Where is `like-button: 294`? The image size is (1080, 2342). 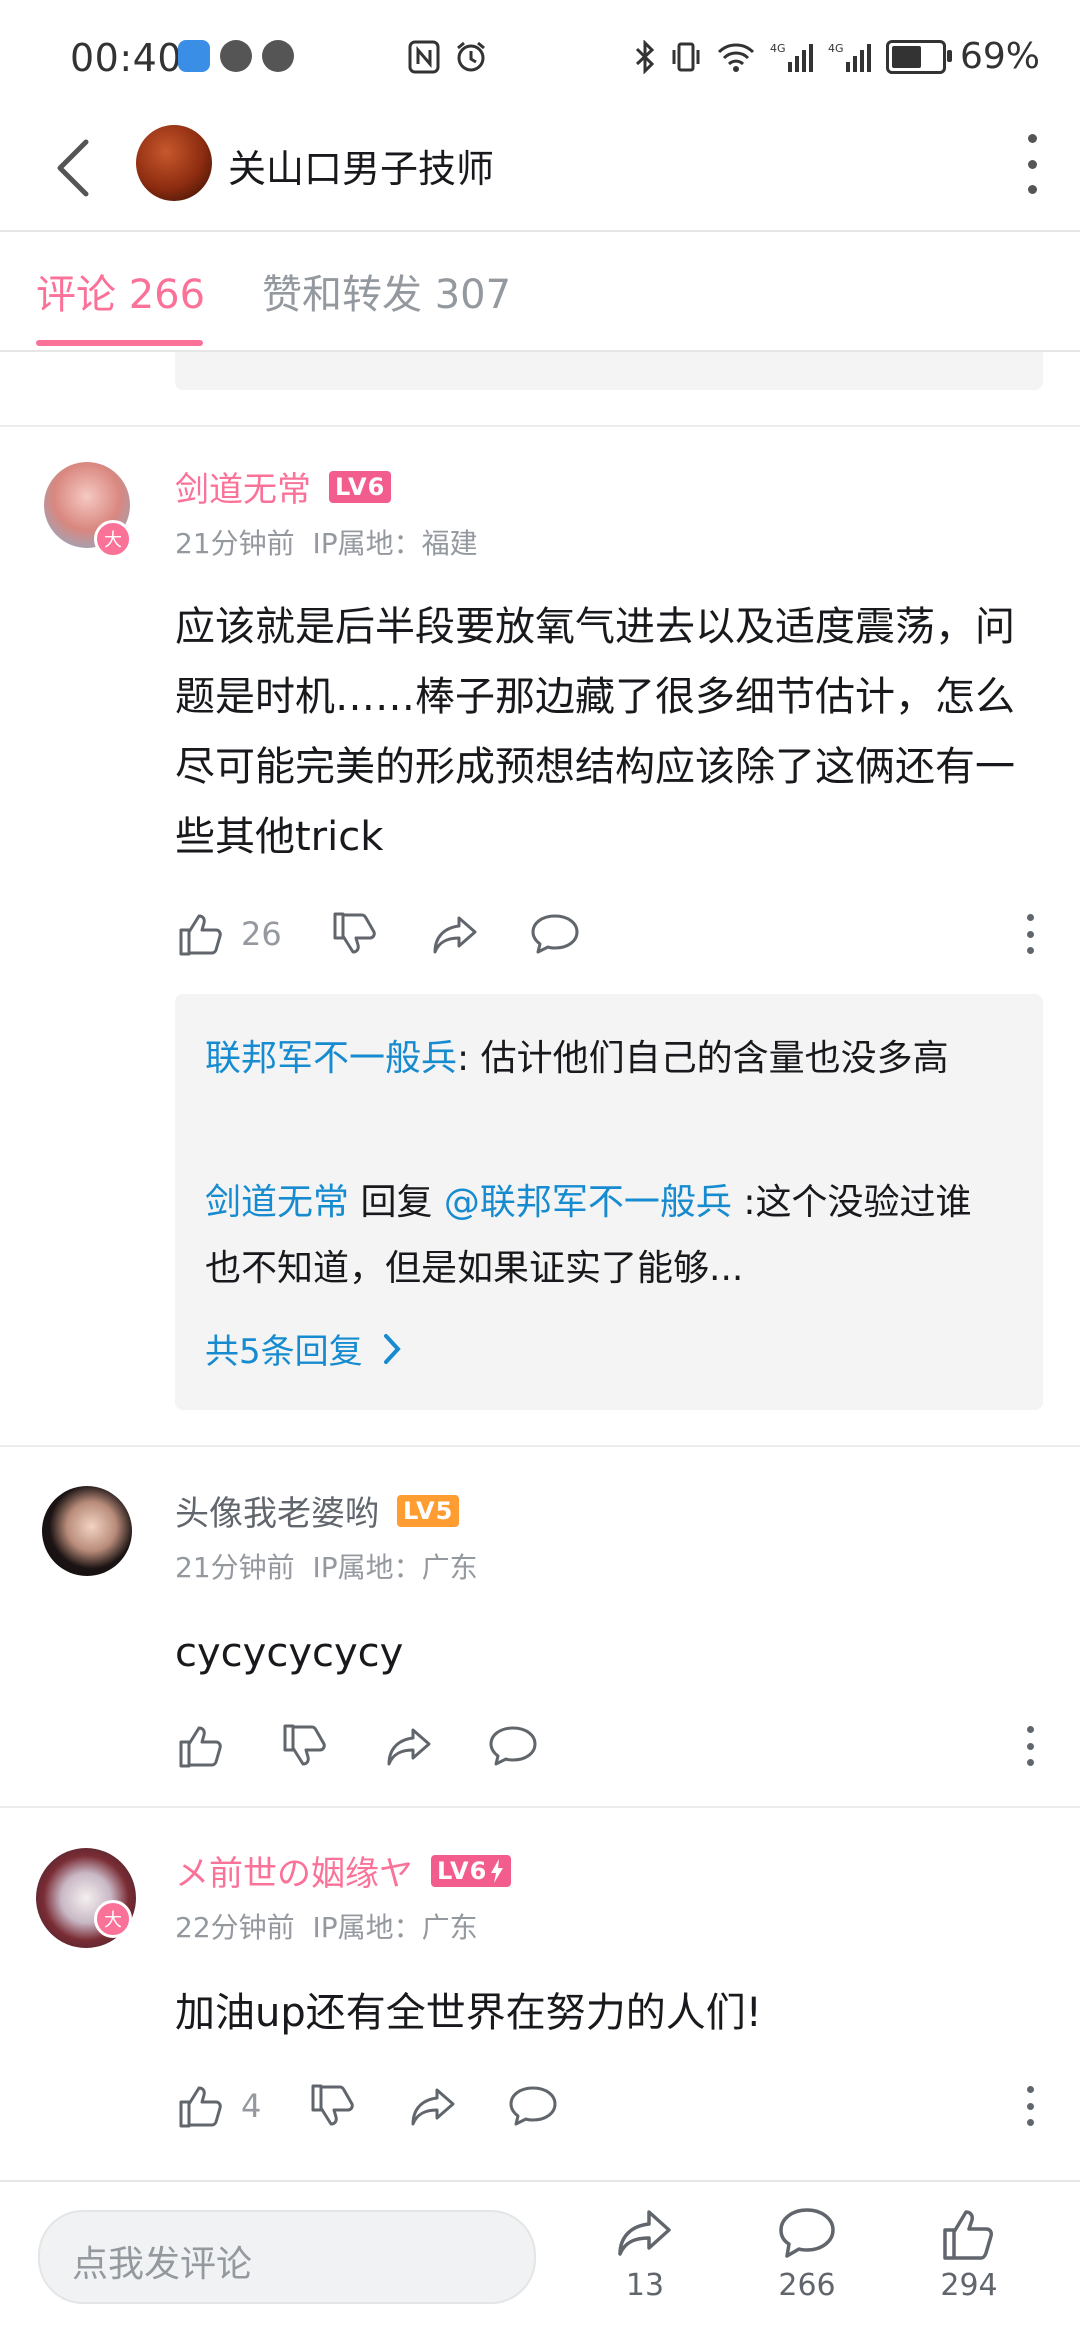 like-button: 294 is located at coordinates (969, 2254).